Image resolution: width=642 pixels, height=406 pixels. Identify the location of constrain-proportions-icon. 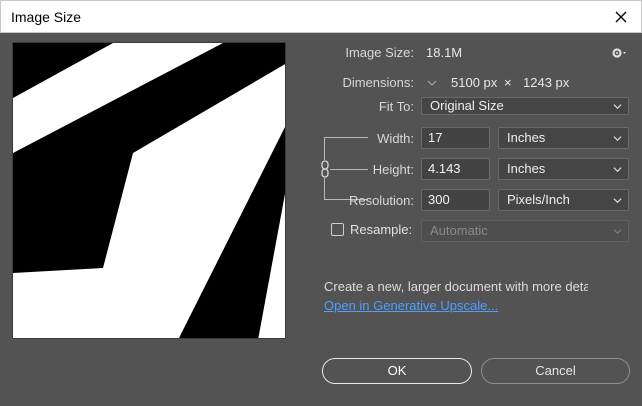
(325, 169).